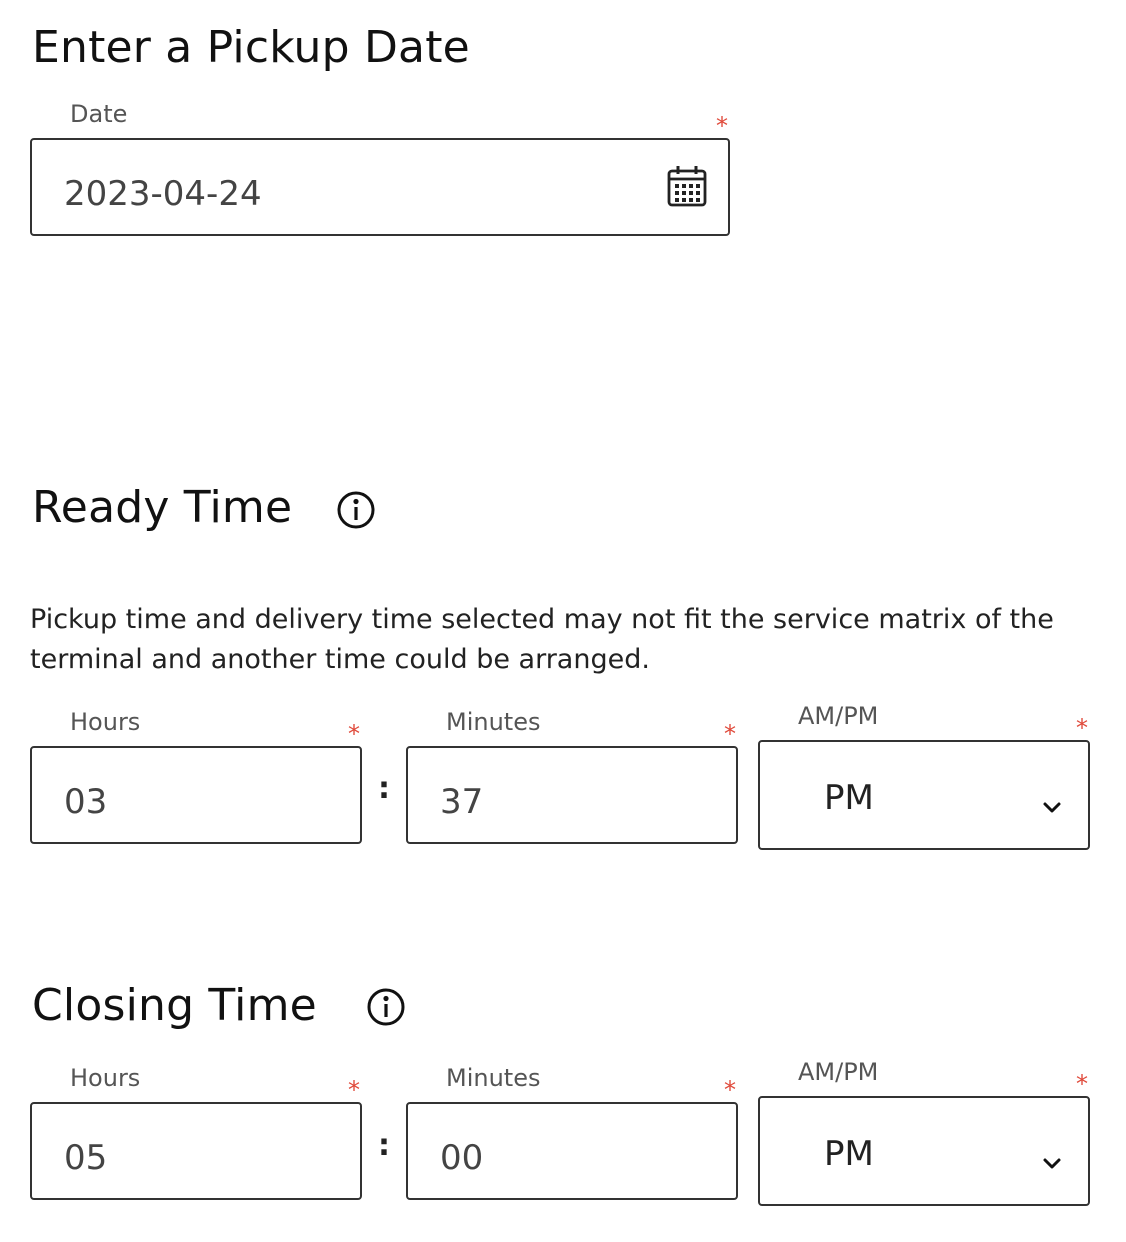 This screenshot has width=1126, height=1242. Describe the element at coordinates (86, 802) in the screenshot. I see `ready-hours-value: 03` at that location.